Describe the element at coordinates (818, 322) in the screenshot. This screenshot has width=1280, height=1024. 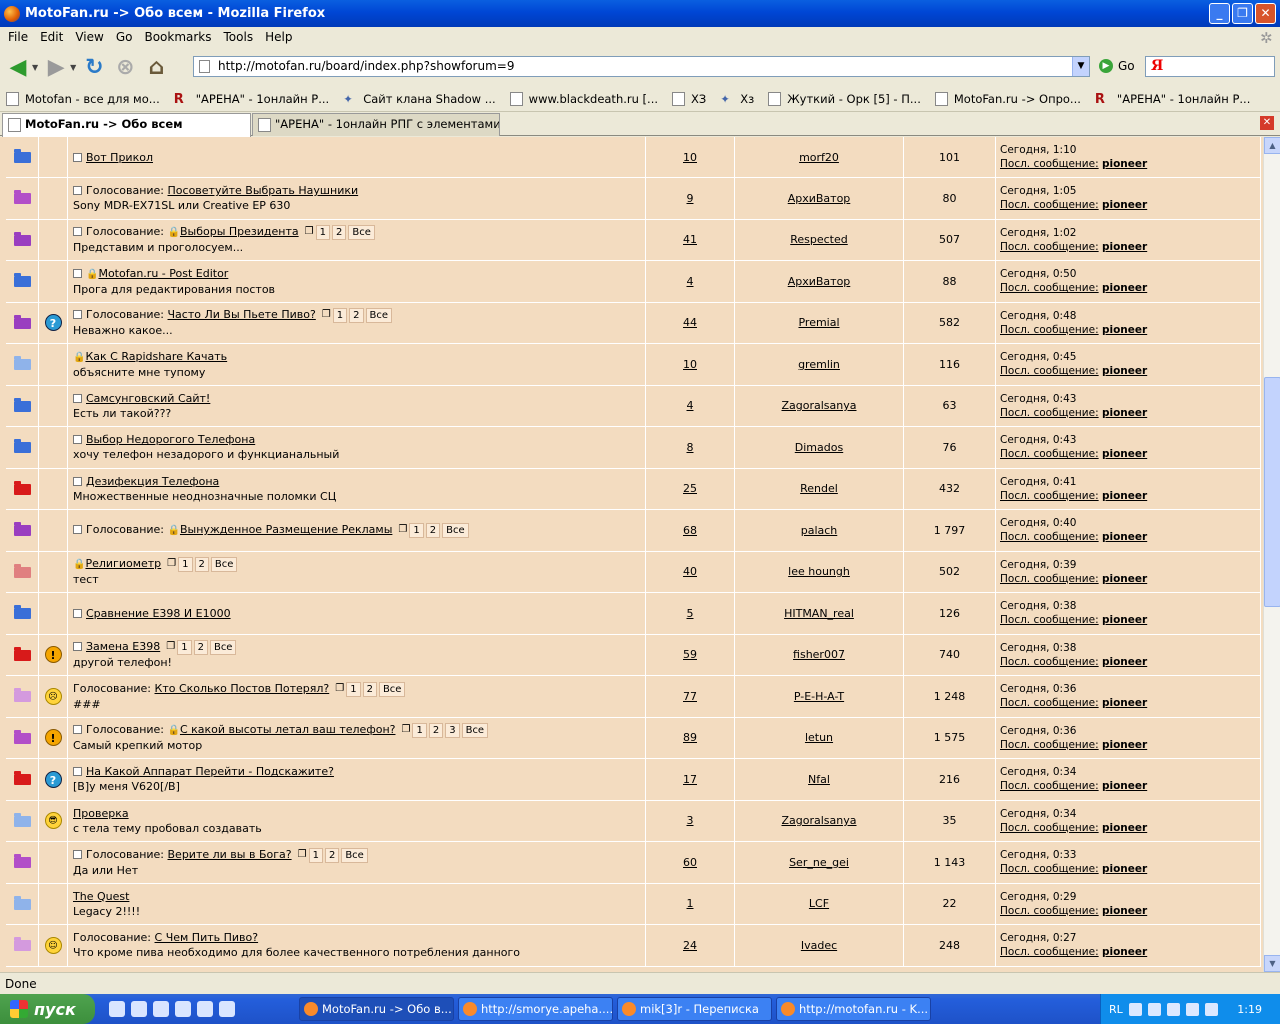
I see `author-link: Premial` at that location.